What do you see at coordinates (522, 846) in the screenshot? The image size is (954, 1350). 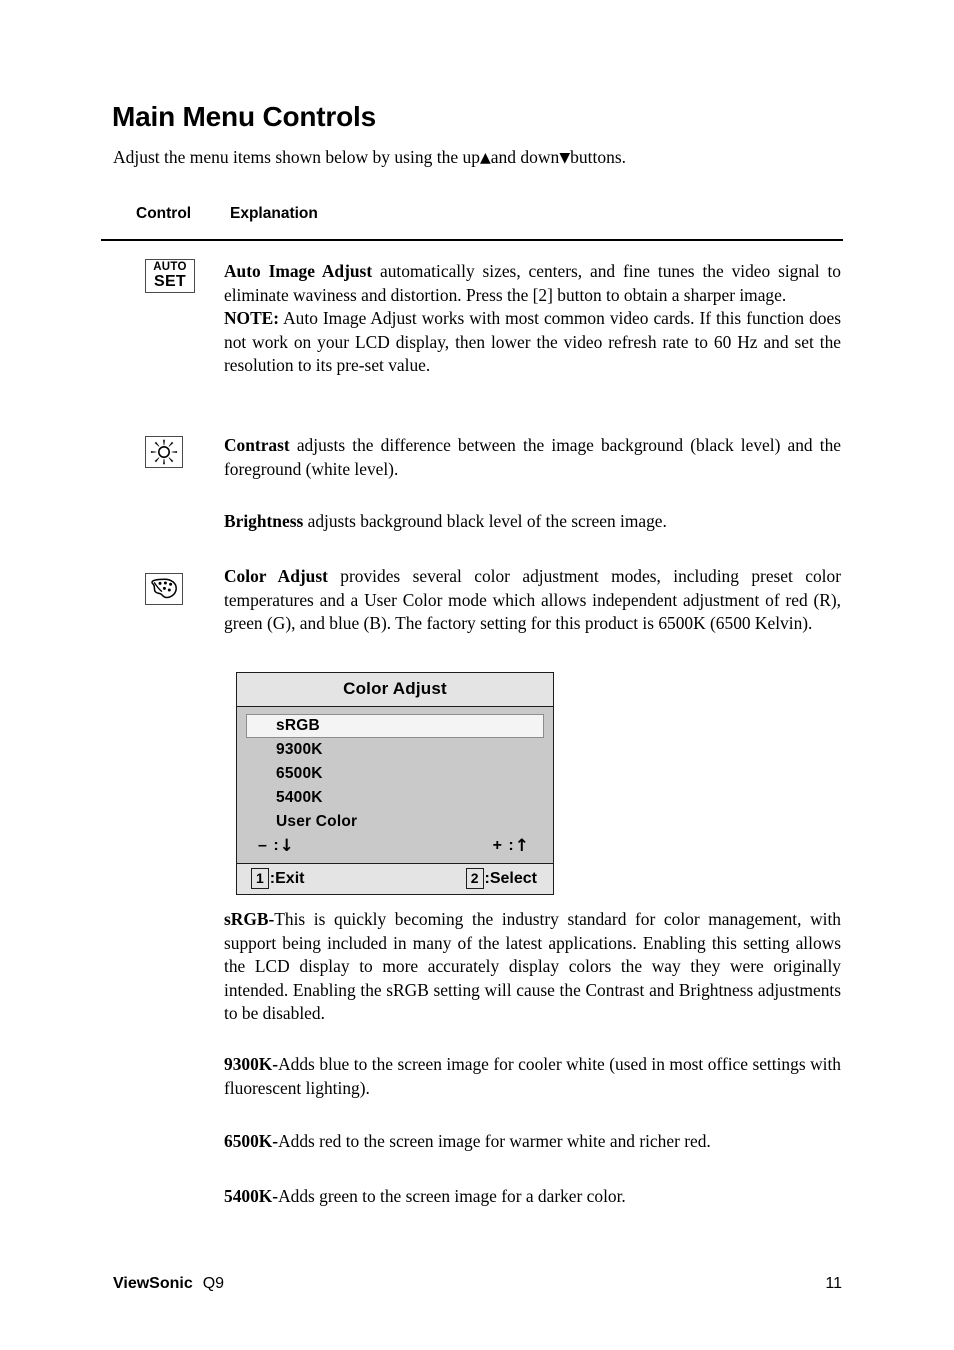 I see `arrow-up-icon: ↑` at bounding box center [522, 846].